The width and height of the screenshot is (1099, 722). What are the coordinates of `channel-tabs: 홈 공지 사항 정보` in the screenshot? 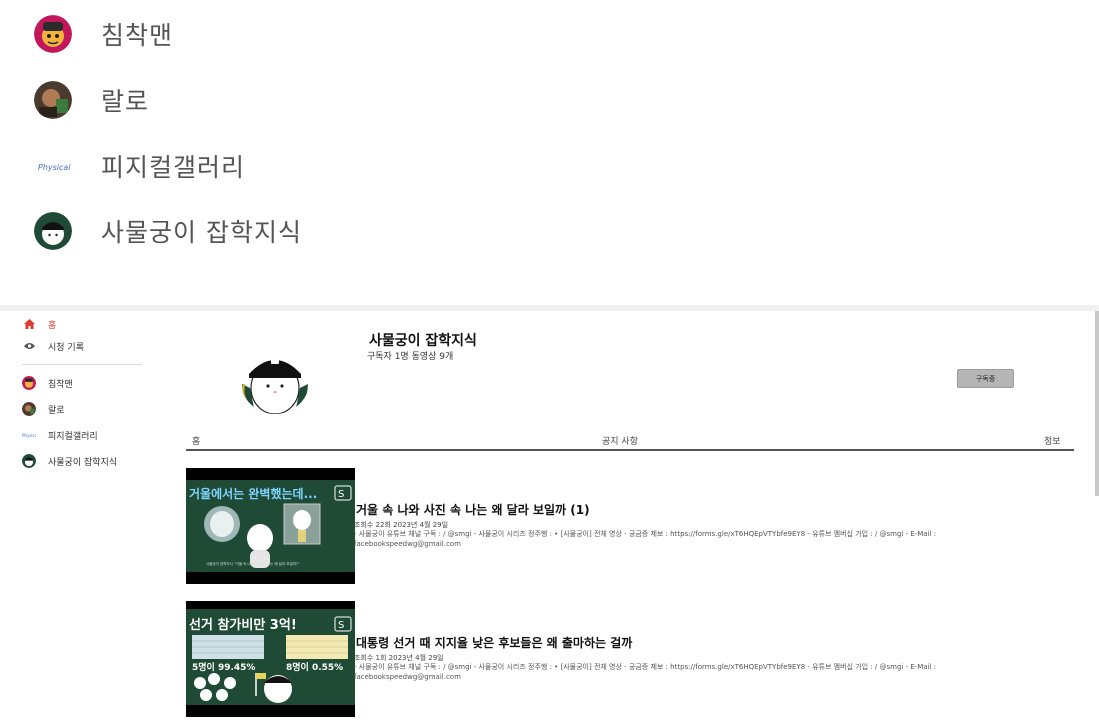 It's located at (630, 440).